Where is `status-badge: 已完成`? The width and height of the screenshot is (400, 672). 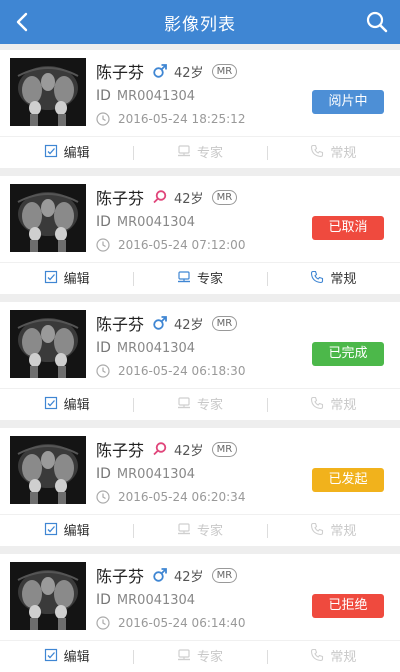 status-badge: 已完成 is located at coordinates (348, 354).